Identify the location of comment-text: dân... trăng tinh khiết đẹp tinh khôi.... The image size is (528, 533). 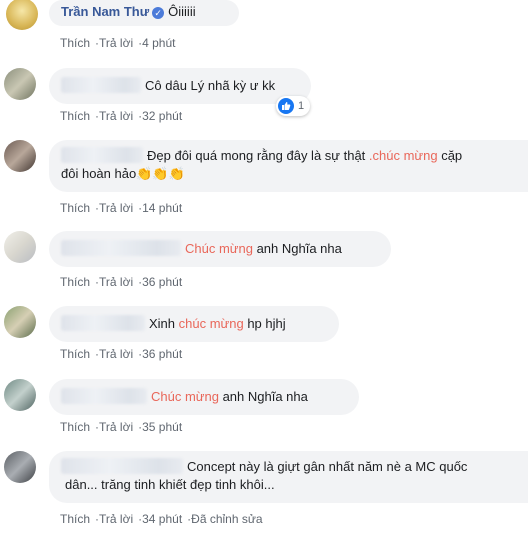
(170, 484).